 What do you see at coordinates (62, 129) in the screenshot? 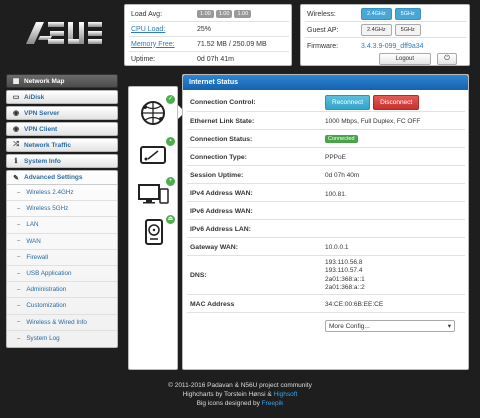
I see `sidebar-item-vpn-client: ◉ VPN Client` at bounding box center [62, 129].